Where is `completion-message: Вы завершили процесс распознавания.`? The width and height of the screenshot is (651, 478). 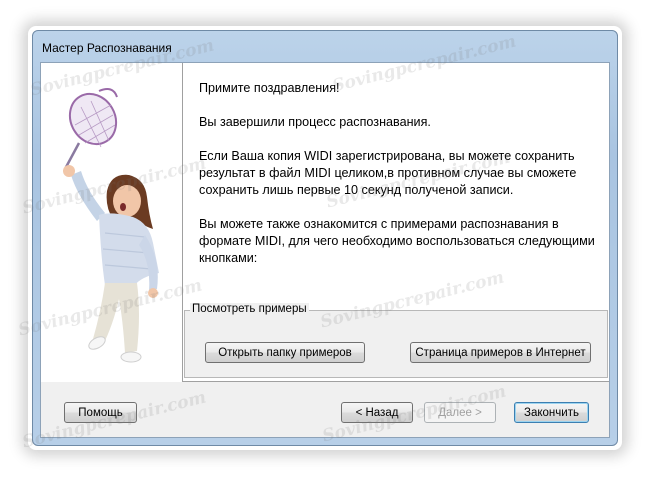
completion-message: Вы завершили процесс распознавания. is located at coordinates (315, 122).